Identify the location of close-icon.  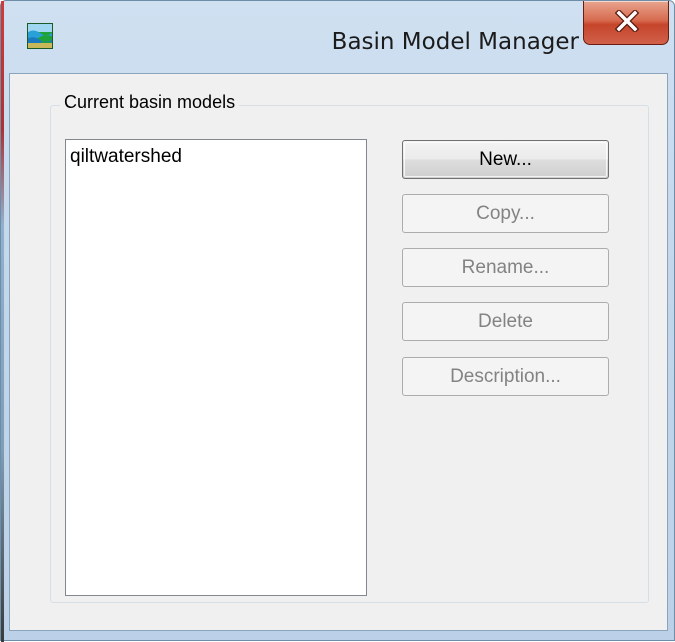
(627, 21).